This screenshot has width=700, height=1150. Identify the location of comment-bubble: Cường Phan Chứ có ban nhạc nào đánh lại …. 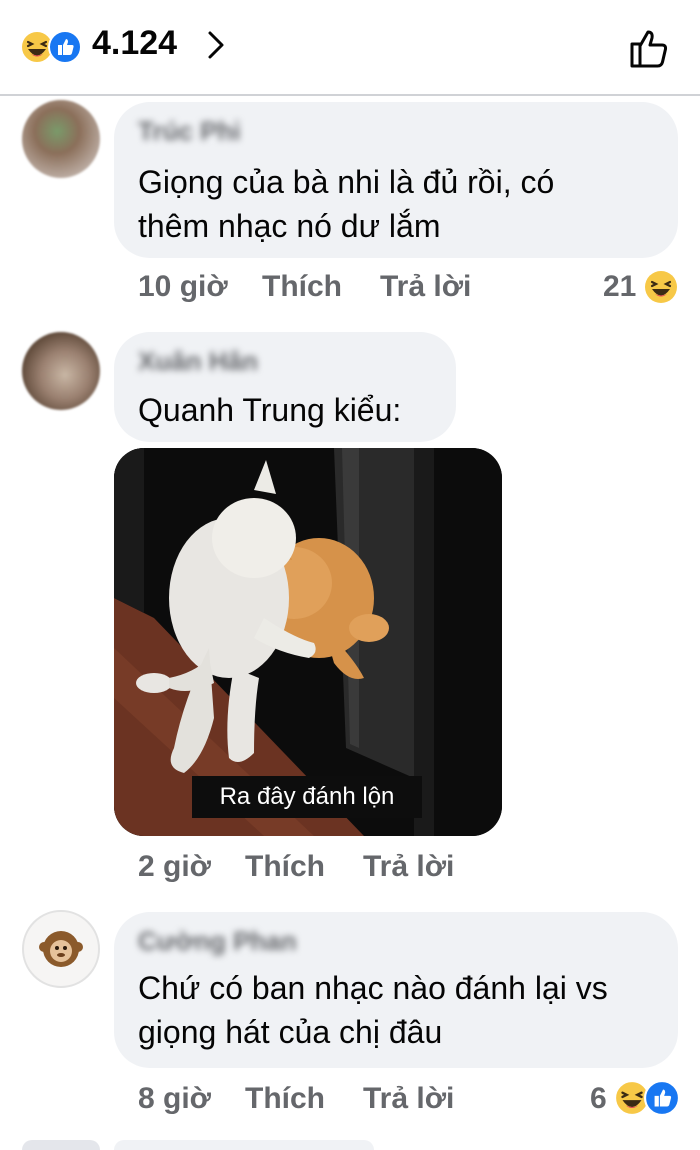
(396, 990).